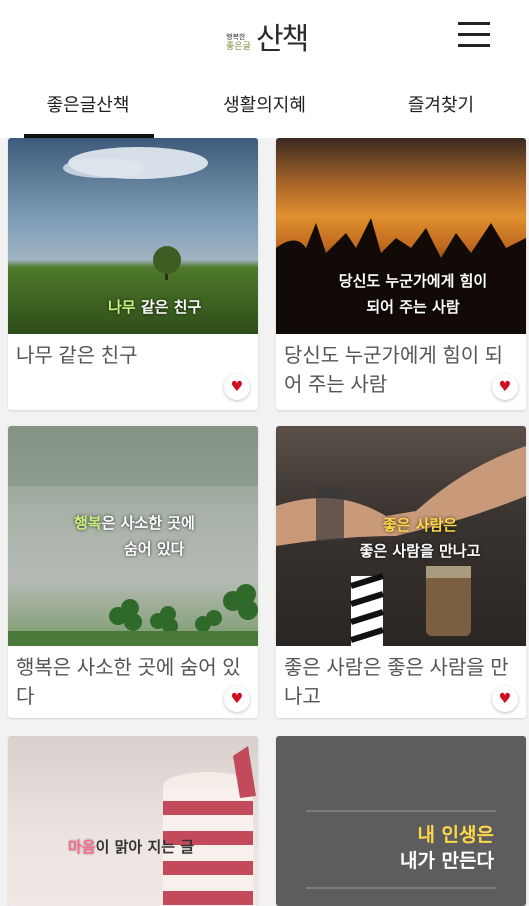  I want to click on article-thumbnail: 행복은 사소한 곳에 숨어 있다, so click(133, 536).